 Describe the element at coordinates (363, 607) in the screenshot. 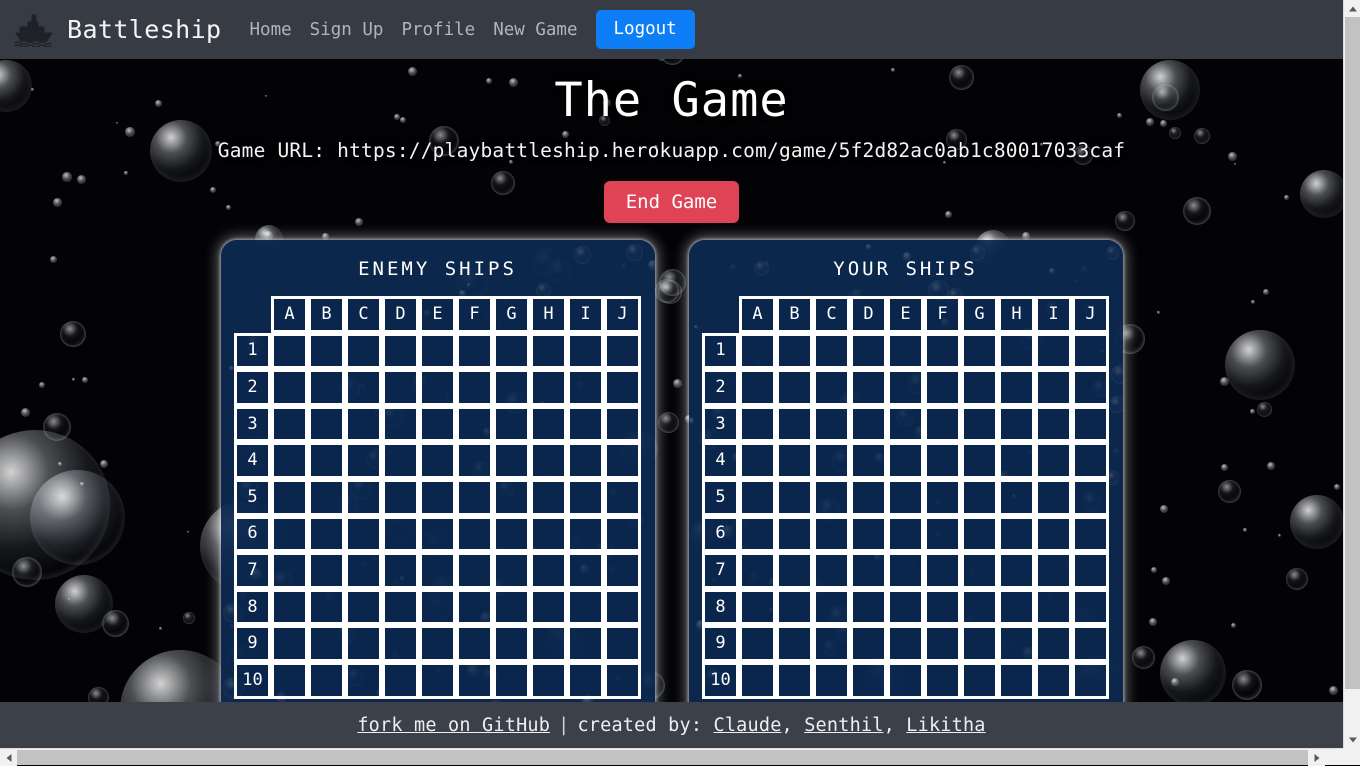

I see `enemy-cell-C8` at that location.